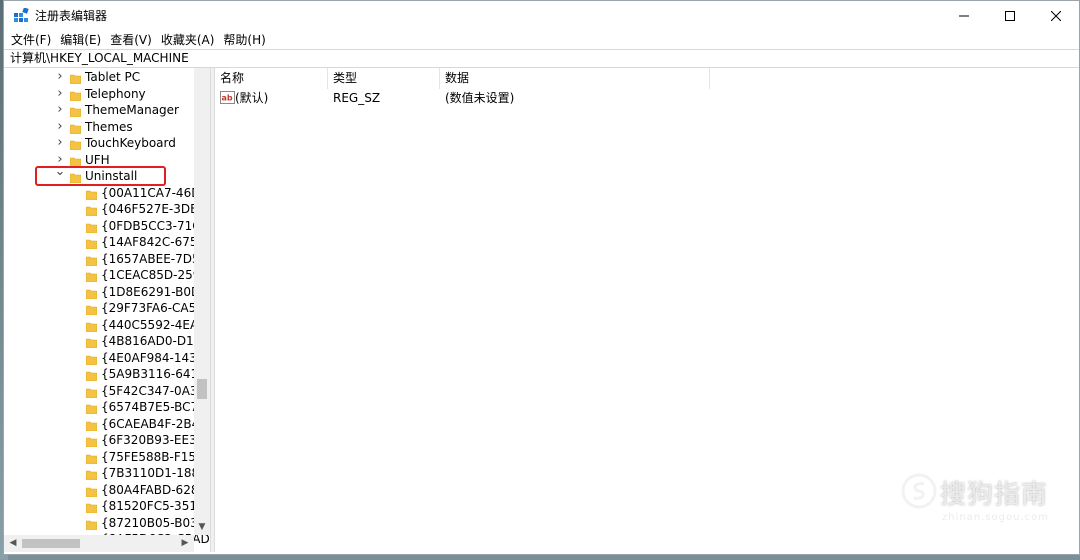  What do you see at coordinates (155, 225) in the screenshot?
I see `tree-subkey-label: {0FDB5CC3-71C0` at bounding box center [155, 225].